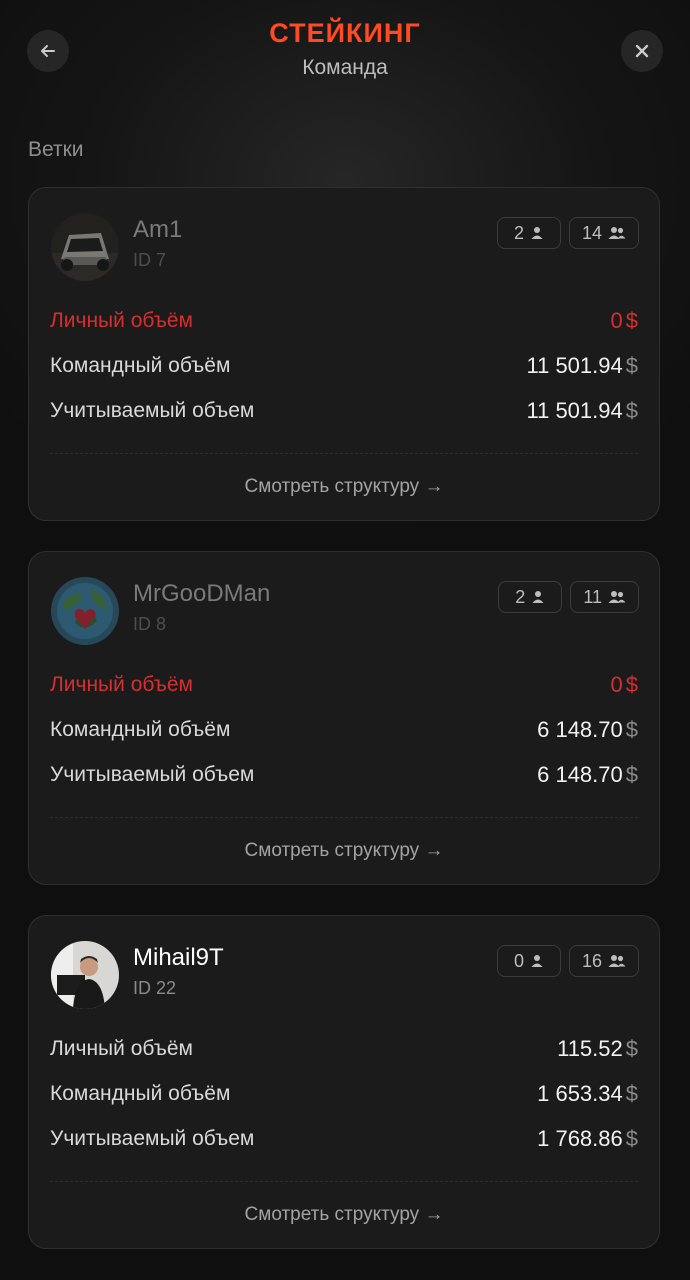  I want to click on counted-volume-value: 11 501.94, so click(574, 410).